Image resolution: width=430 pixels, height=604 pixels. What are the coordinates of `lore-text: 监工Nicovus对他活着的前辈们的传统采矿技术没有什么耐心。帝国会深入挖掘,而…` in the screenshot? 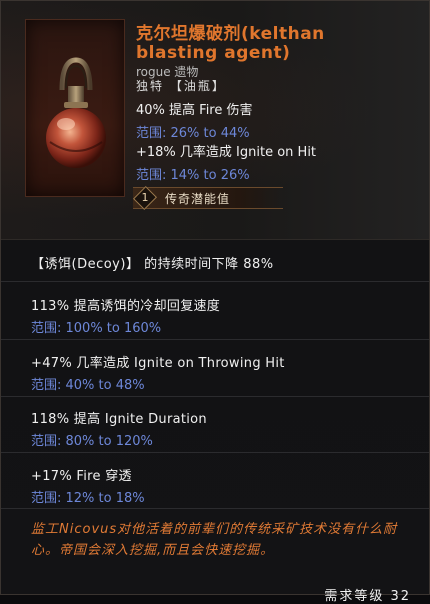 It's located at (214, 540).